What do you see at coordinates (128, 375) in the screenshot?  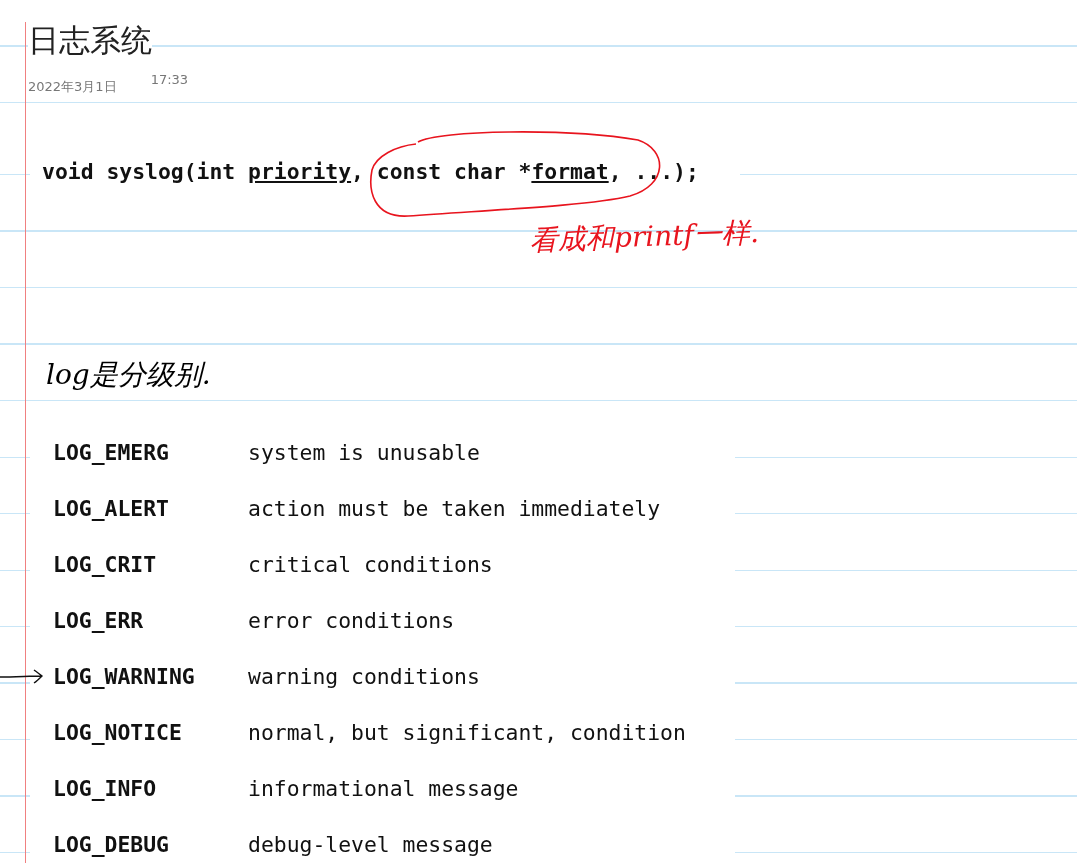 I see `handwritten-note: log是分级别.` at bounding box center [128, 375].